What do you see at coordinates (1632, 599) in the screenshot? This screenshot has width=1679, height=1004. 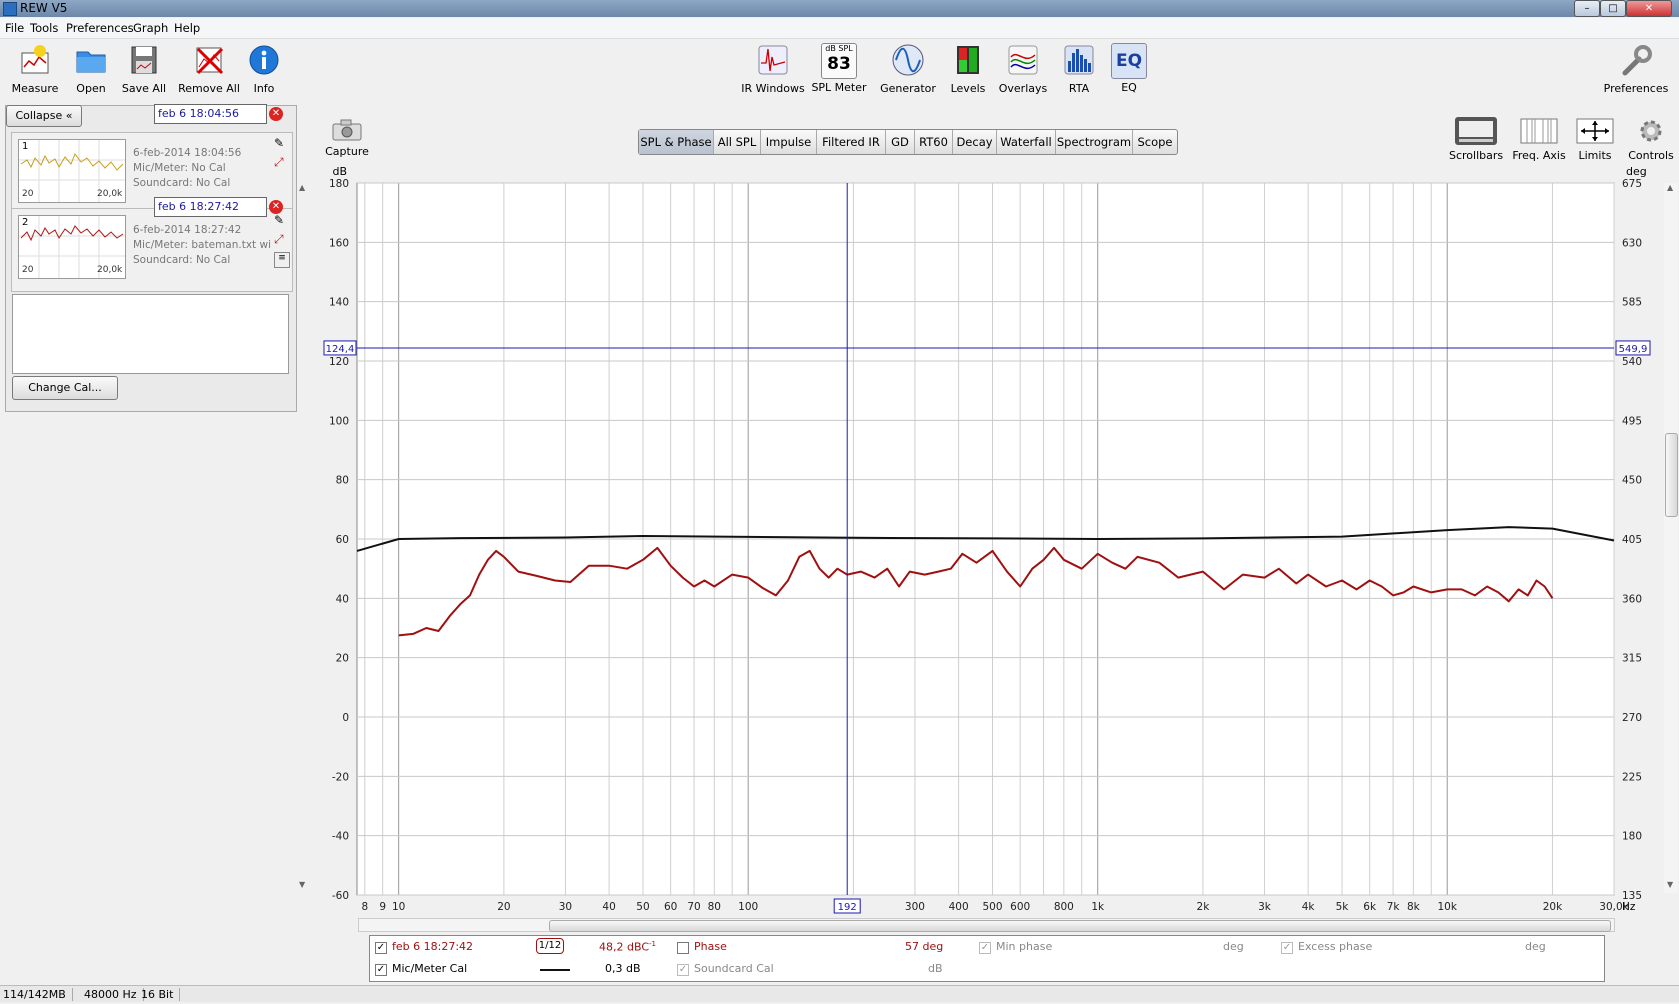 I see `y2-tick-label: 360` at bounding box center [1632, 599].